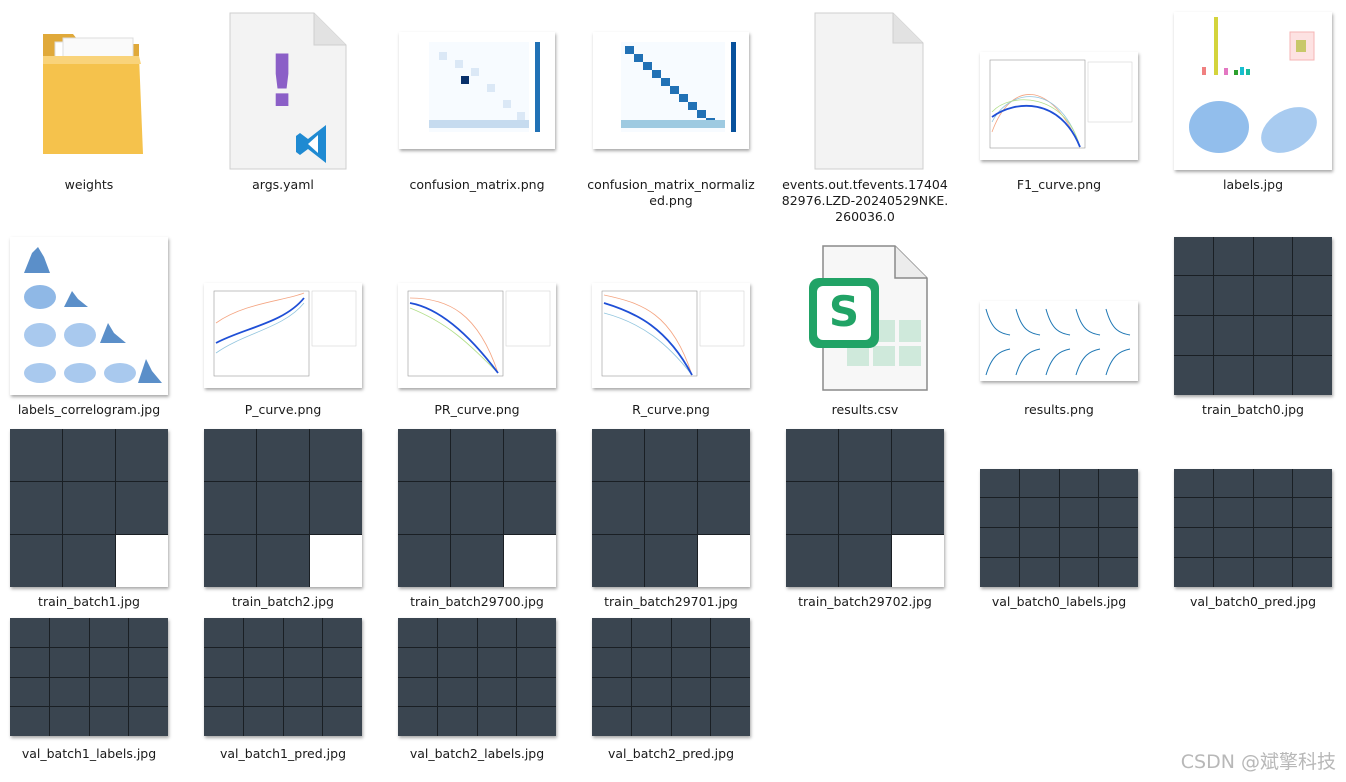 Image resolution: width=1346 pixels, height=782 pixels. I want to click on yaml-file-icon: !, so click(283, 90).